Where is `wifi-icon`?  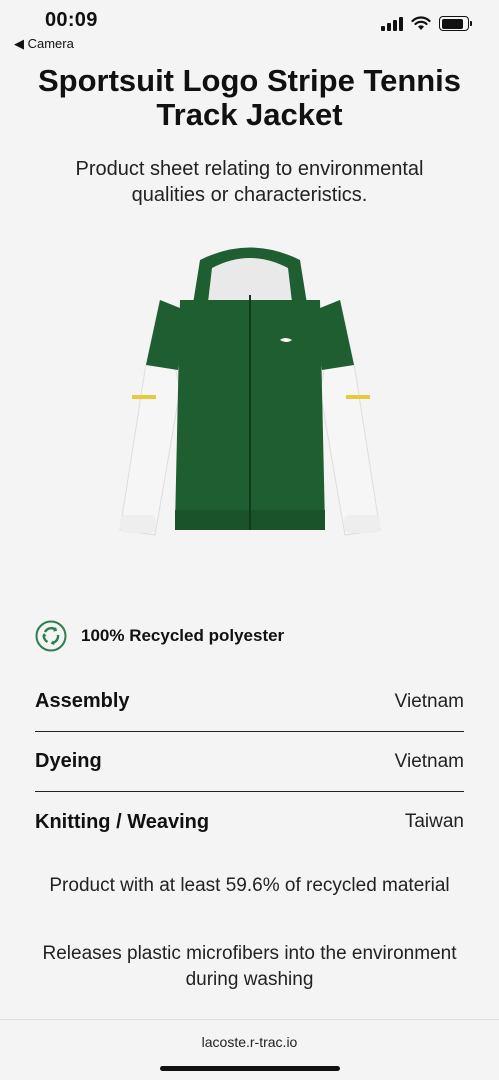
wifi-icon is located at coordinates (421, 23).